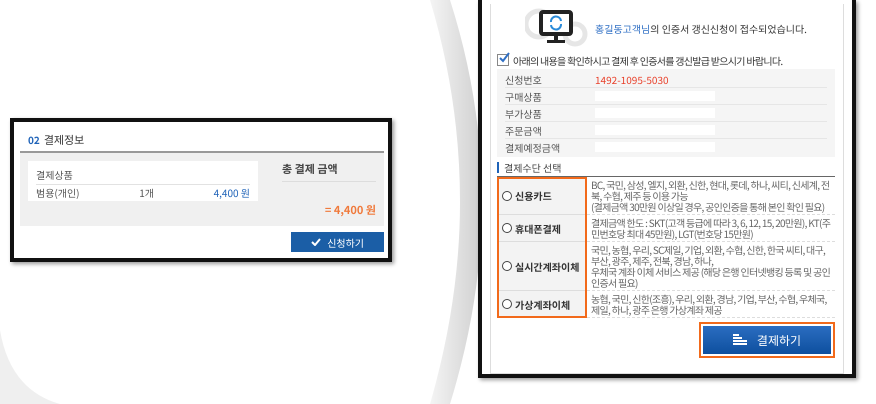 The image size is (876, 404). I want to click on pay-button: 결제하기, so click(767, 340).